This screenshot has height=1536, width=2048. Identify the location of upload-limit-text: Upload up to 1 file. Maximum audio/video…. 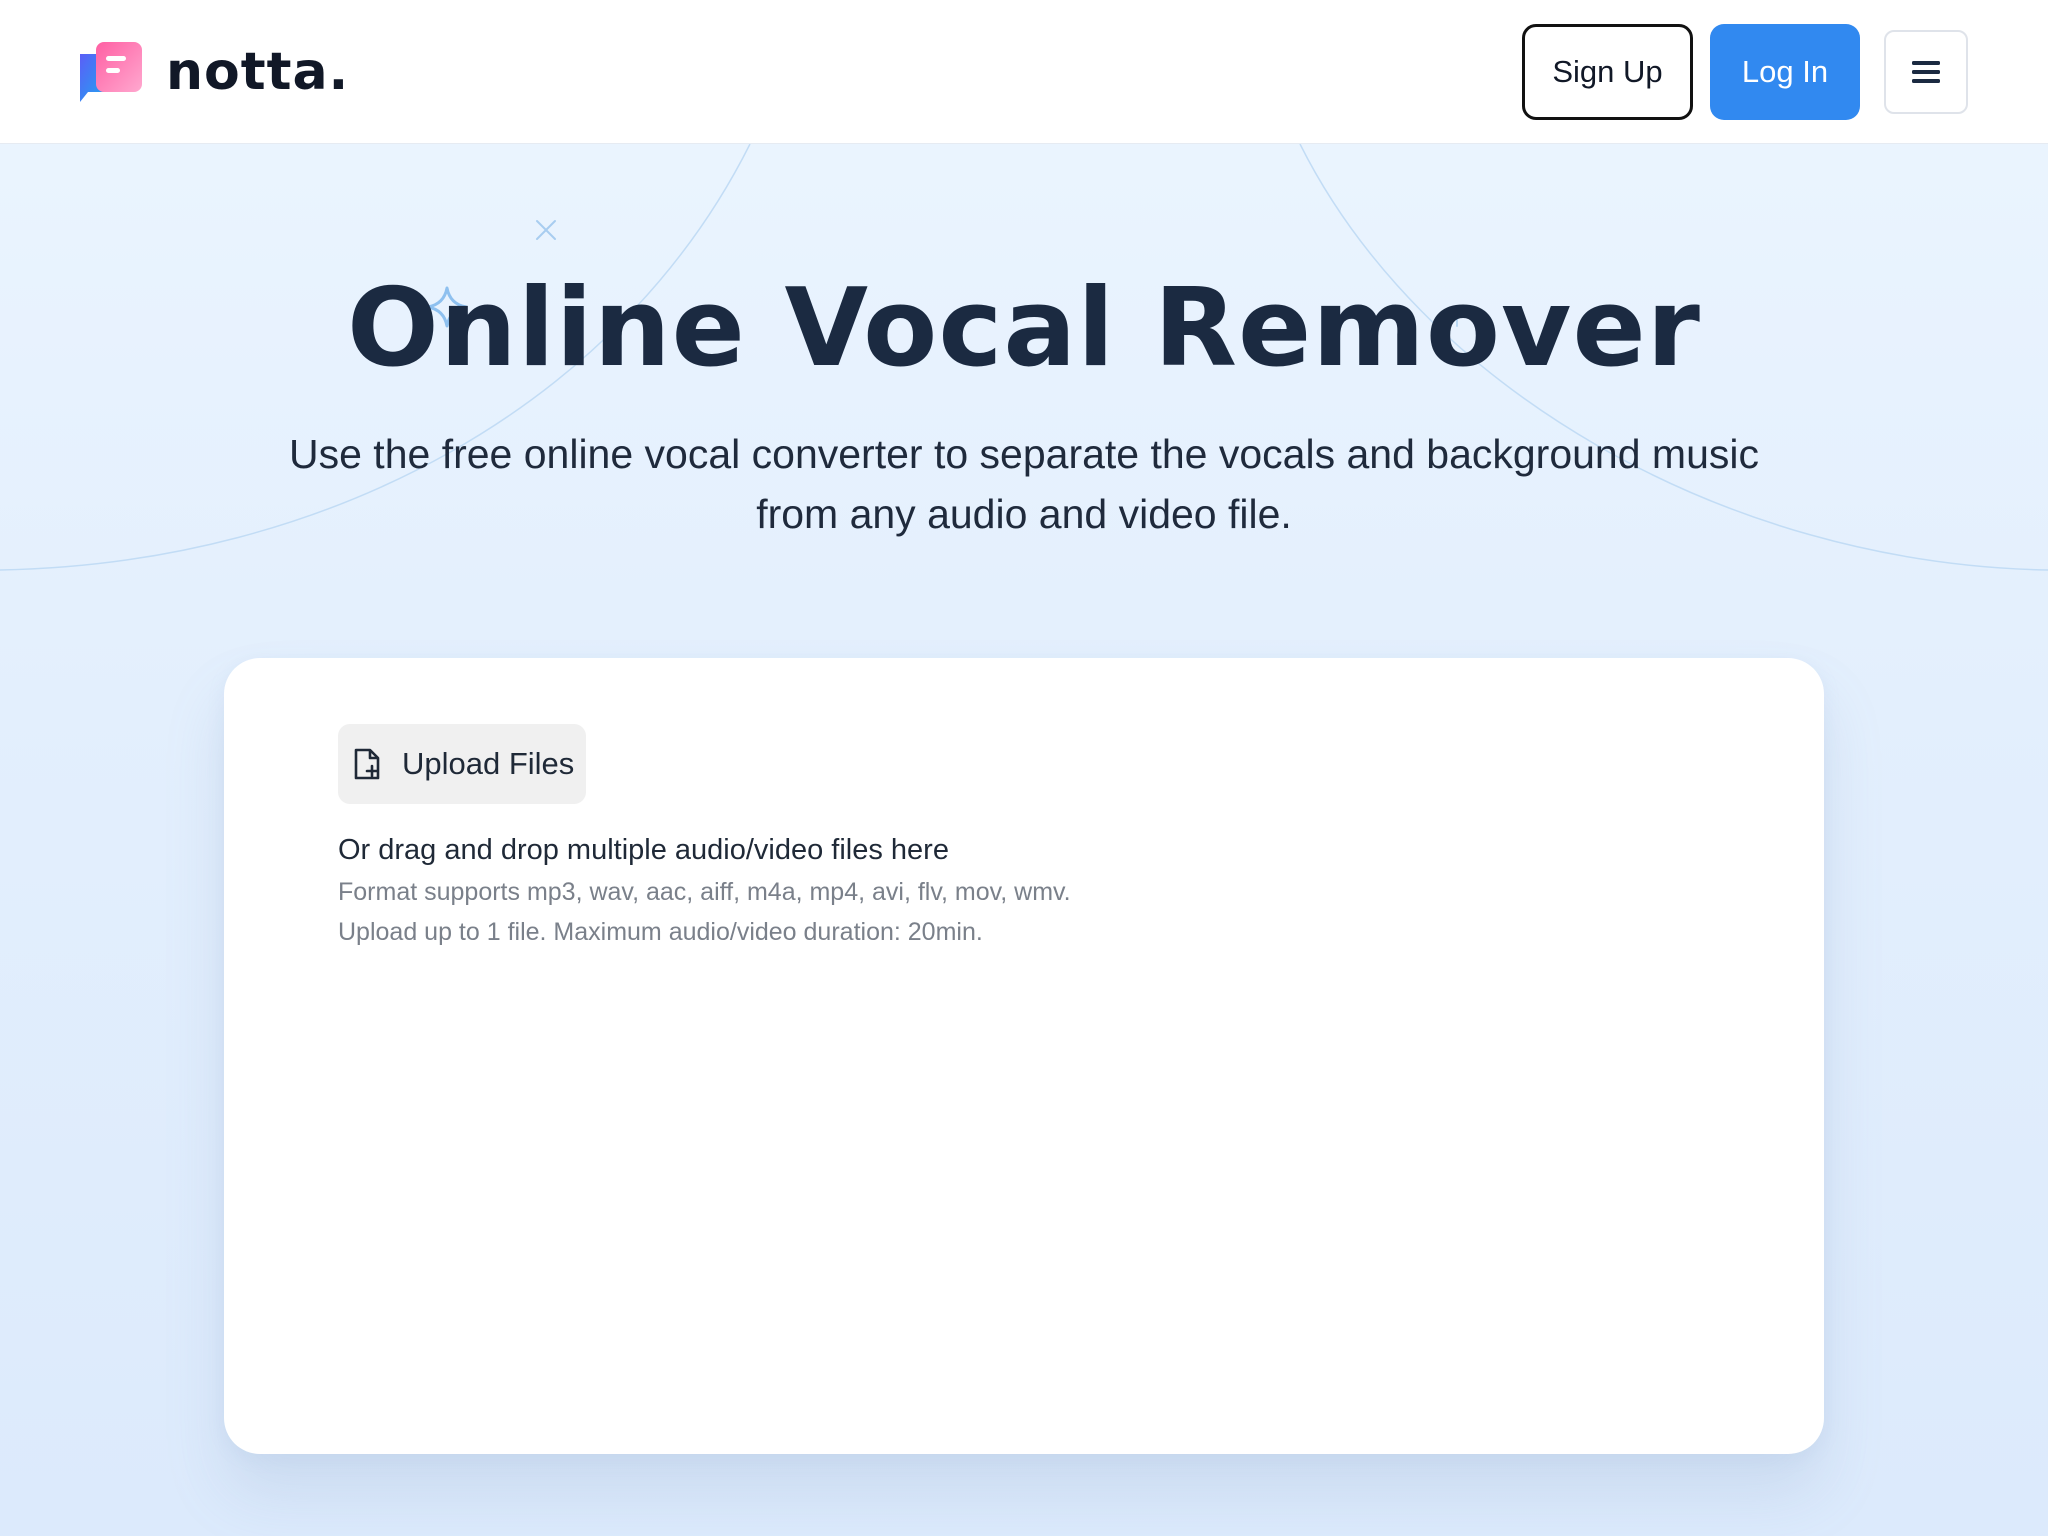
(660, 932).